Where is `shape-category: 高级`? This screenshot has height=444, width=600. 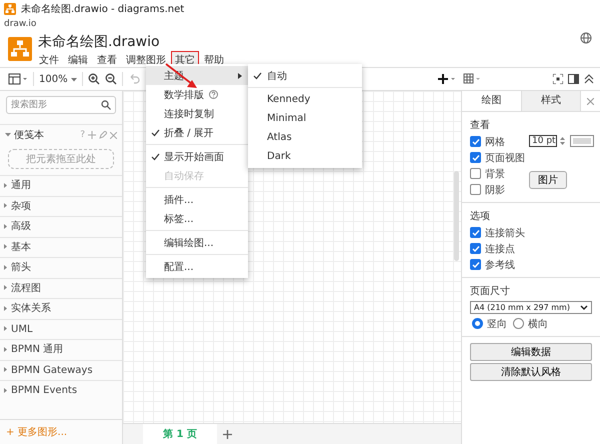
shape-category: 高级 is located at coordinates (61, 226).